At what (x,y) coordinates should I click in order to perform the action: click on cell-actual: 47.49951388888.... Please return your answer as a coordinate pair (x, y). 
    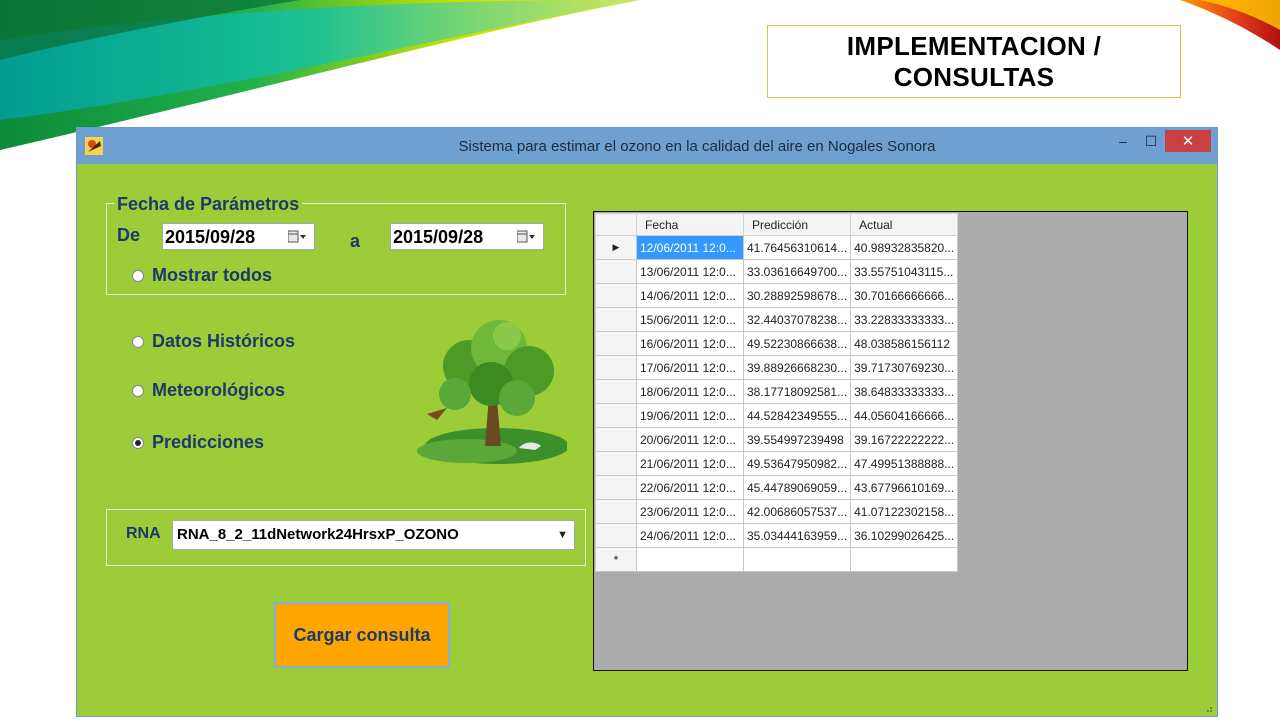
    Looking at the image, I should click on (904, 463).